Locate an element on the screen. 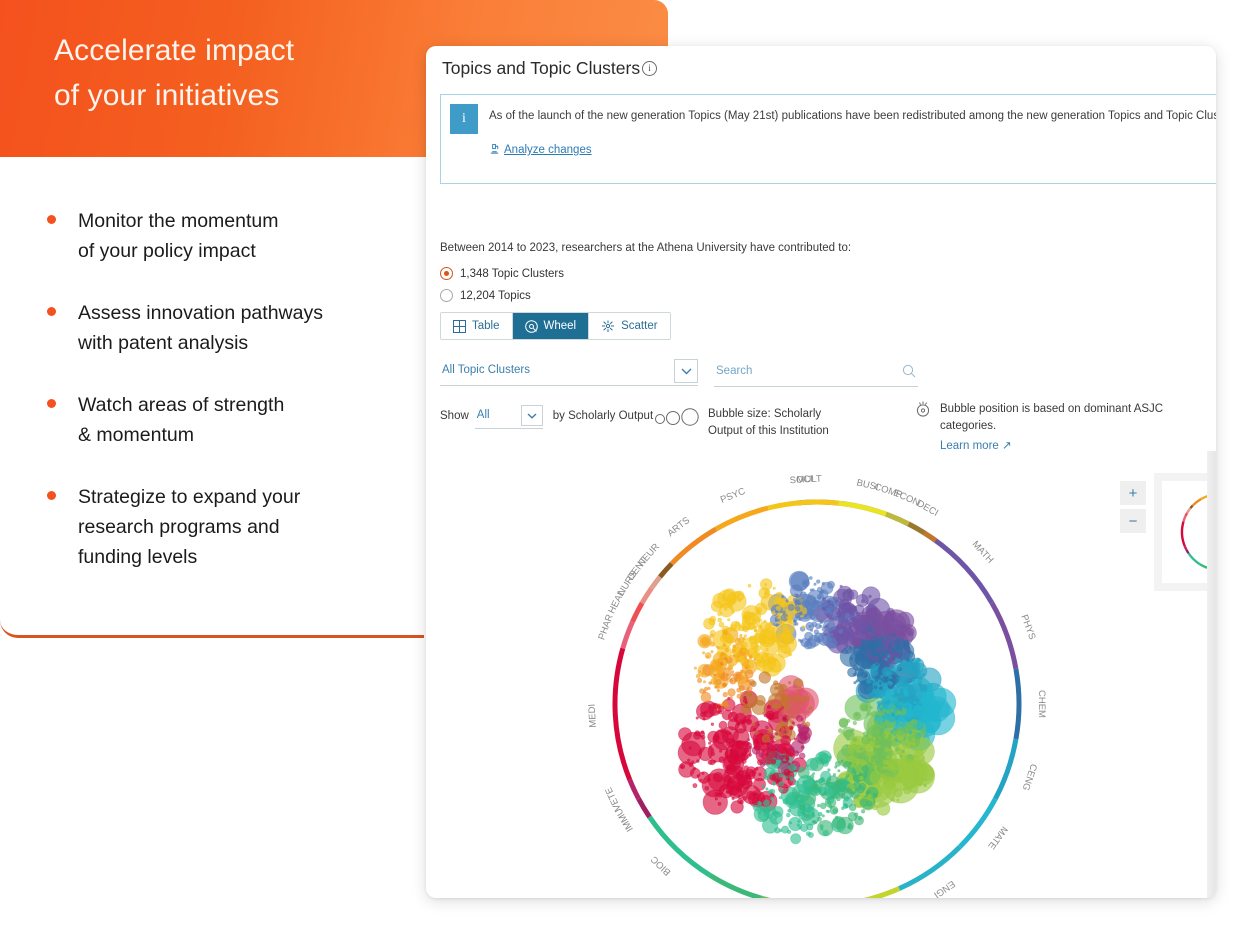  wheel-axis-label: ENGI is located at coordinates (943, 888).